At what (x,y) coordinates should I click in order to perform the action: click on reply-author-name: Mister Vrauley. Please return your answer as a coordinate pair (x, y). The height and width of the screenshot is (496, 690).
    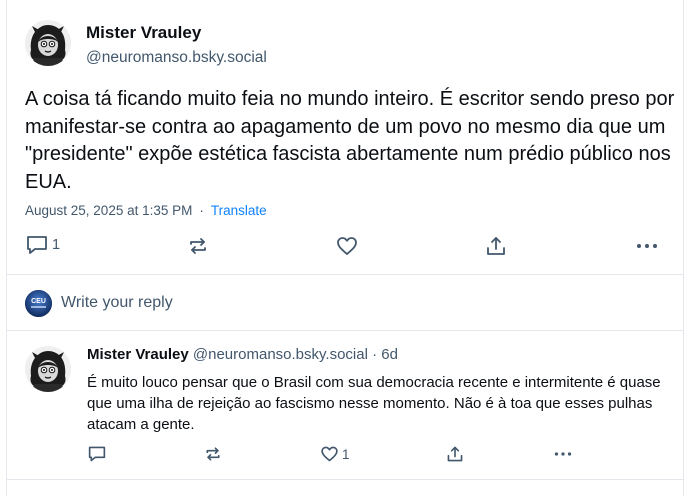
    Looking at the image, I should click on (138, 354).